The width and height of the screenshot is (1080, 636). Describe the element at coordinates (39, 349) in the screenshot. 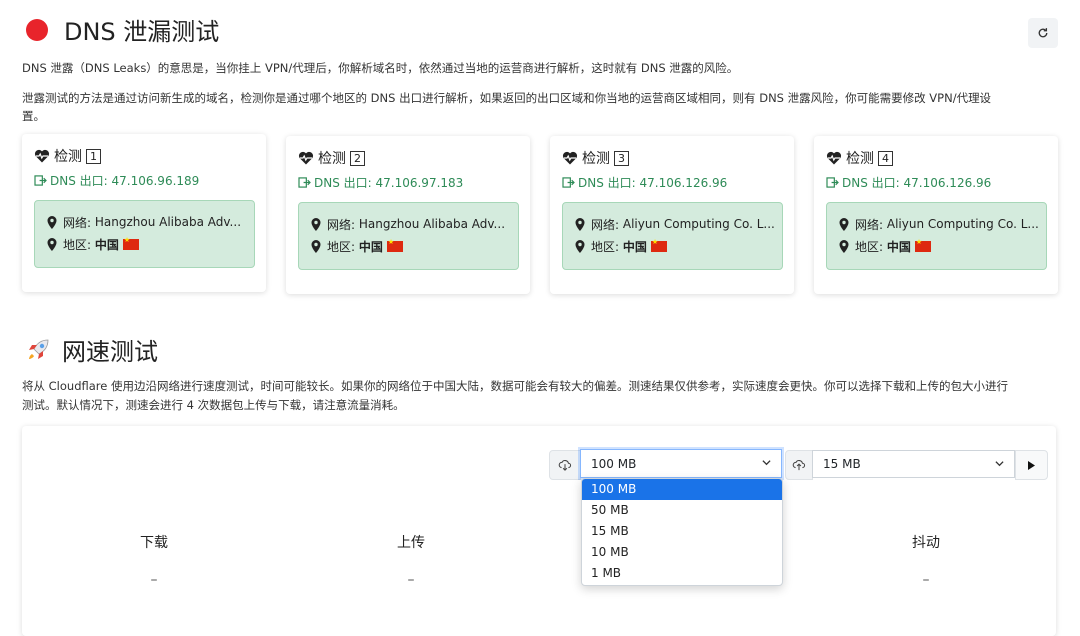

I see `rocket-icon` at that location.